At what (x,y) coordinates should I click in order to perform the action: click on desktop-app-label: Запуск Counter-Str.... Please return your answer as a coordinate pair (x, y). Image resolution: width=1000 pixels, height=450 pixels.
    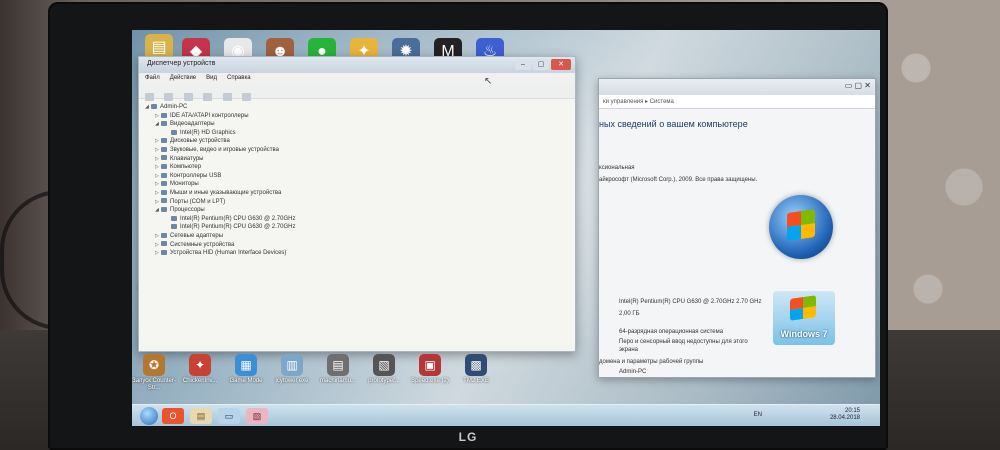
    Looking at the image, I should click on (154, 384).